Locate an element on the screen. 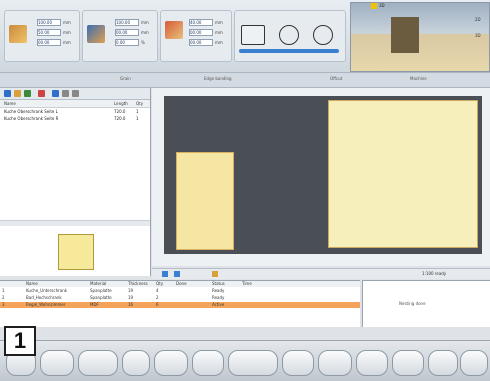  job-id: 3 is located at coordinates (3, 304).